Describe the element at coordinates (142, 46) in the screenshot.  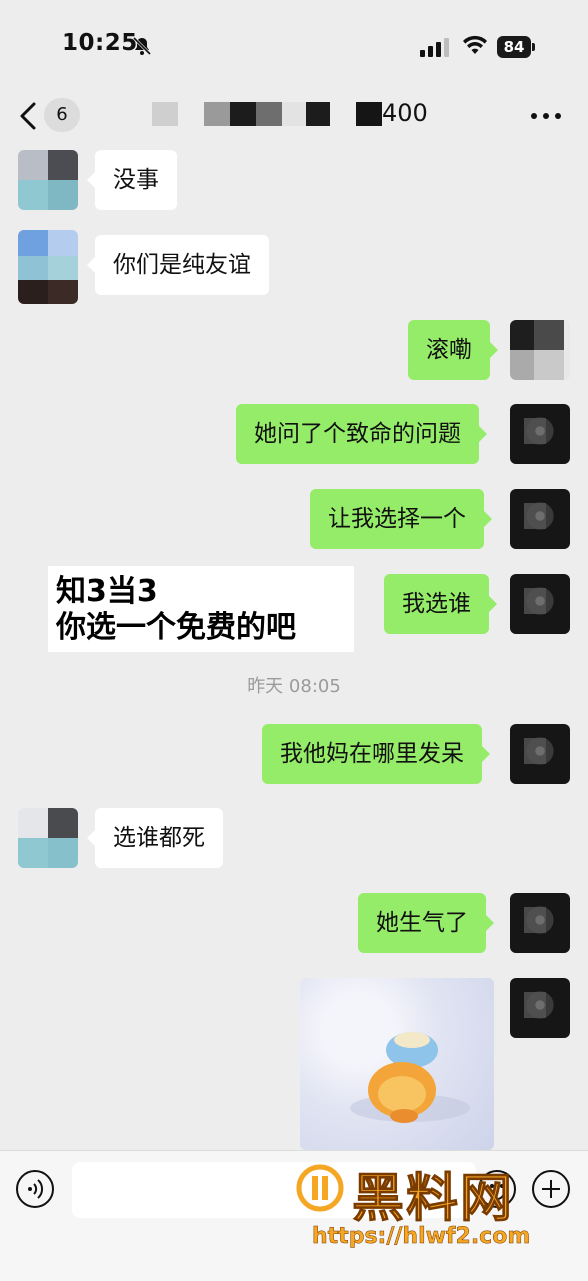
I see `bell-muted-icon` at that location.